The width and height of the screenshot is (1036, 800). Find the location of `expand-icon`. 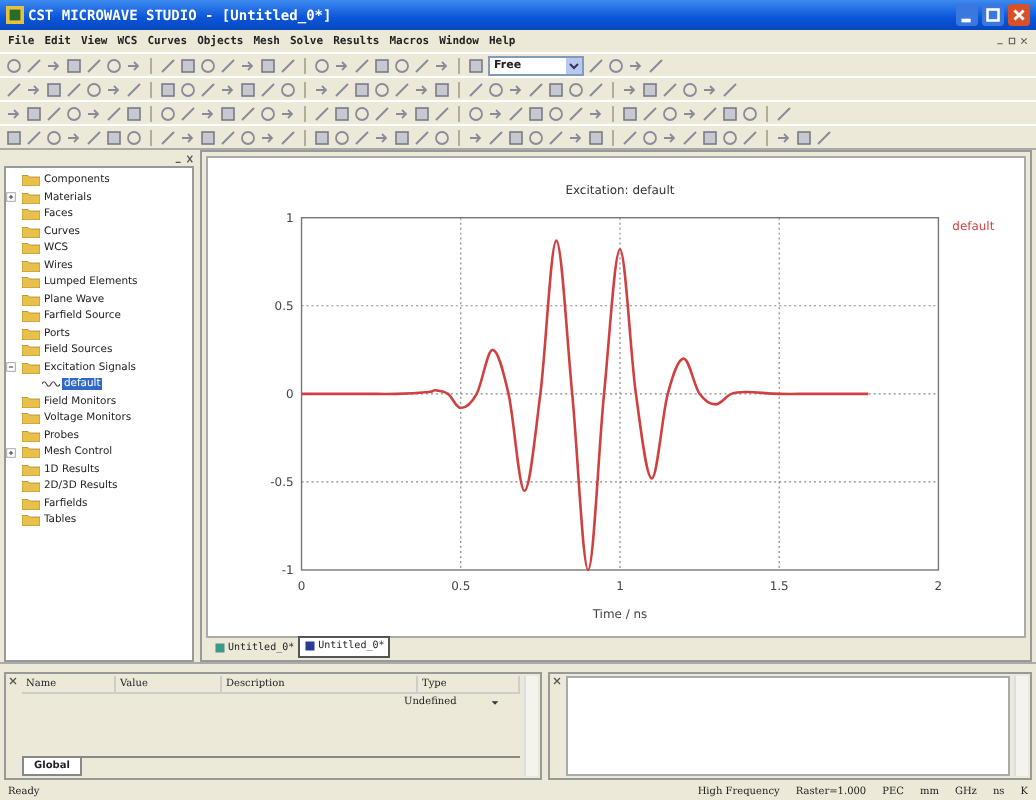

expand-icon is located at coordinates (11, 452).